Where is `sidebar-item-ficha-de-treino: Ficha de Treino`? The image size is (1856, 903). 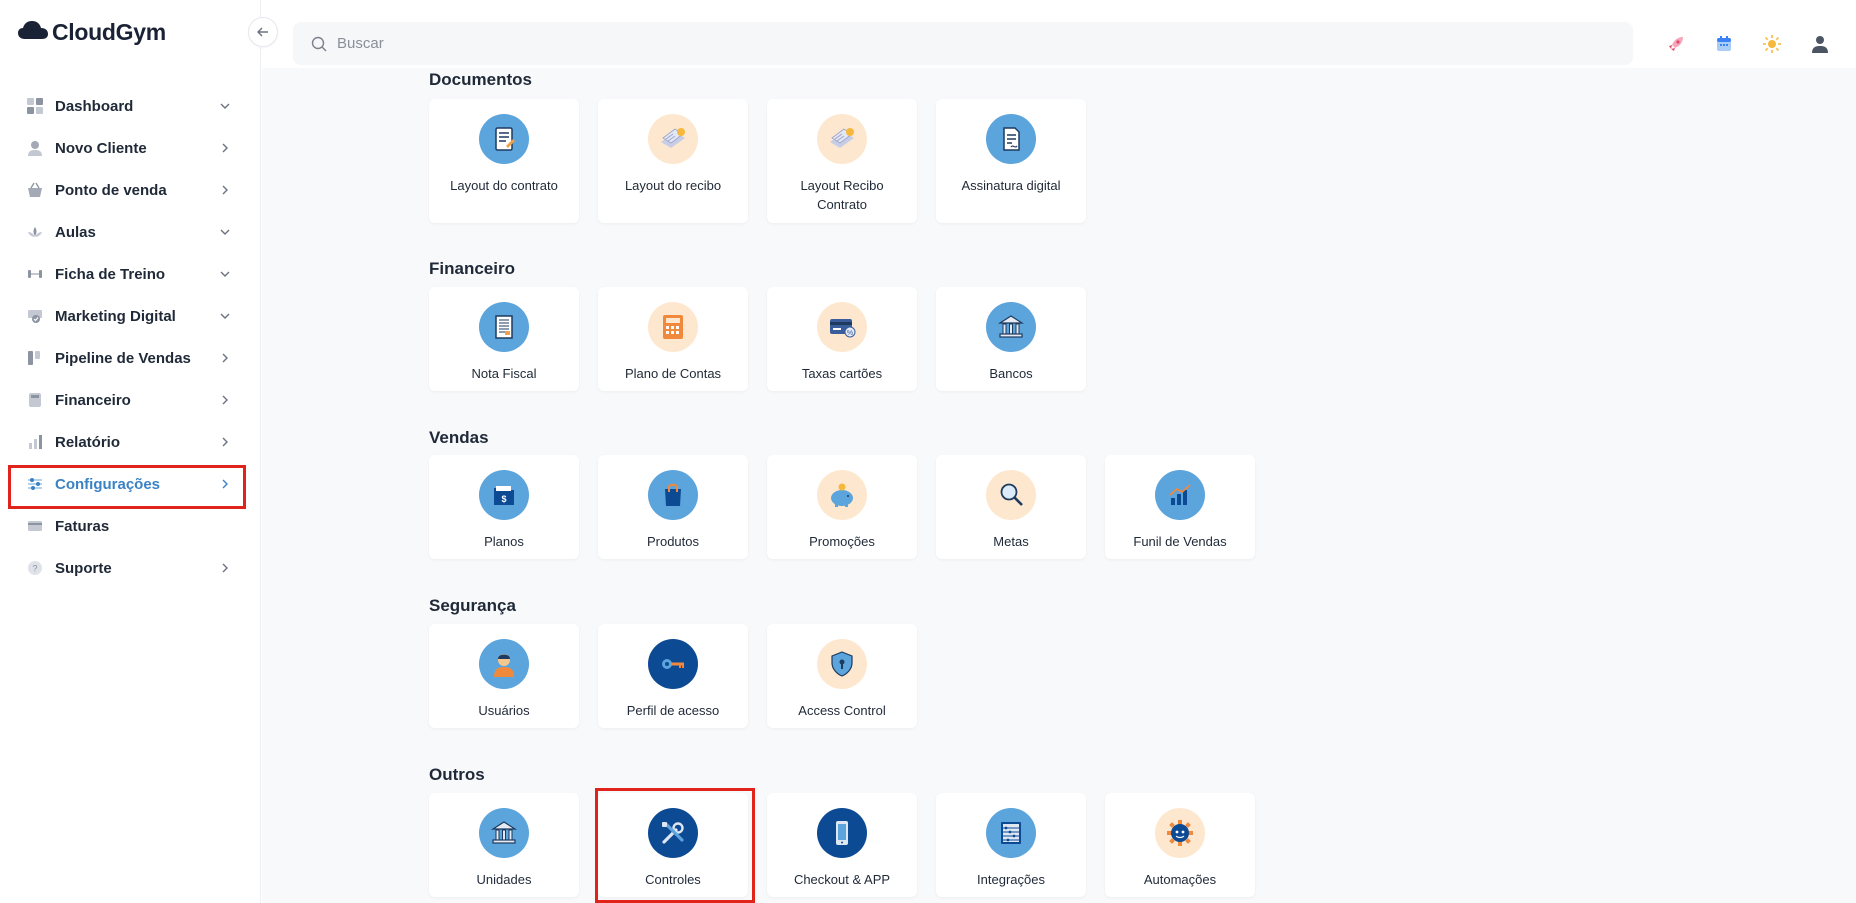
sidebar-item-ficha-de-treino: Ficha de Treino is located at coordinates (130, 274).